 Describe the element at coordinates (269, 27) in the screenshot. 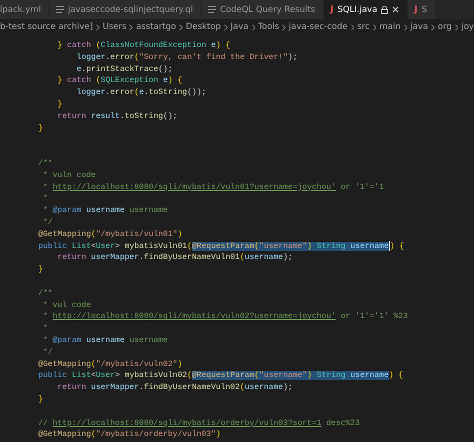

I see `breadcrumb-item: Tools` at that location.